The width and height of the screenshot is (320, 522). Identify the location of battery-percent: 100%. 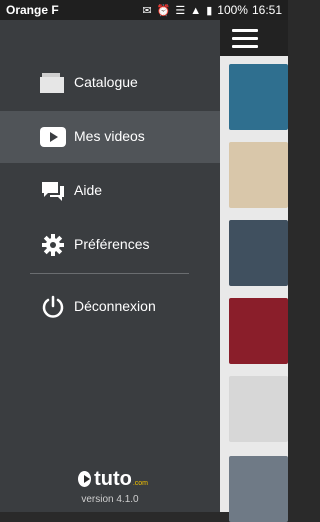
(232, 10).